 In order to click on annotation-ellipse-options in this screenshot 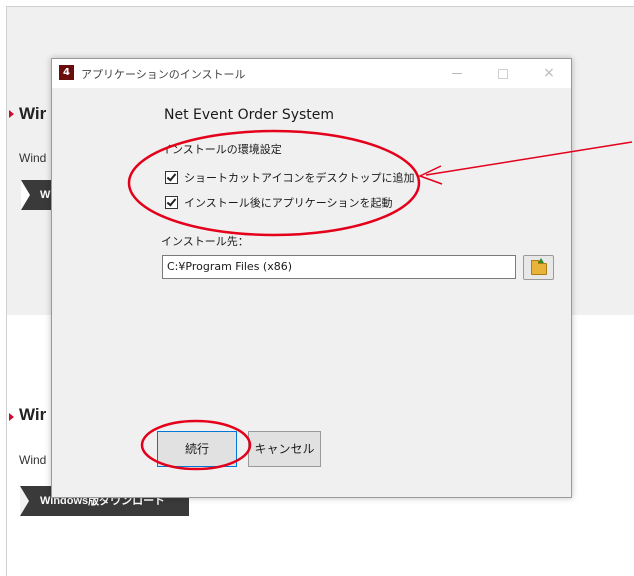, I will do `click(274, 183)`.